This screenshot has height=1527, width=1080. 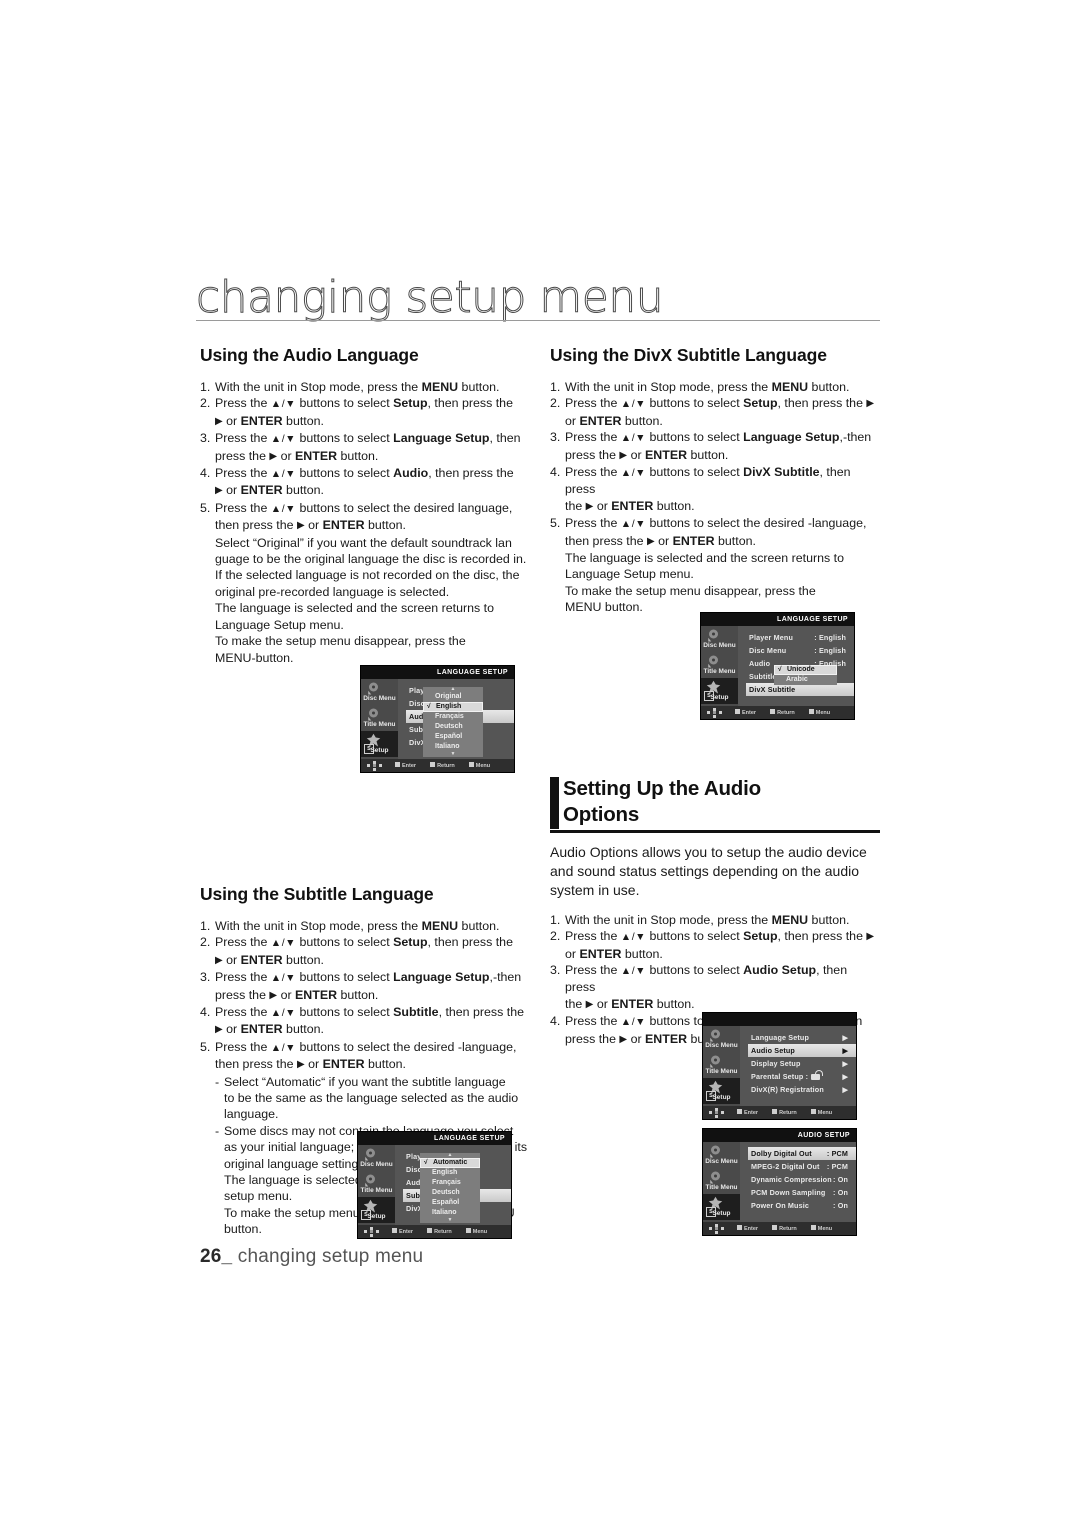 What do you see at coordinates (780, 1076) in the screenshot?
I see `osd-row-label: Parental Setup :` at bounding box center [780, 1076].